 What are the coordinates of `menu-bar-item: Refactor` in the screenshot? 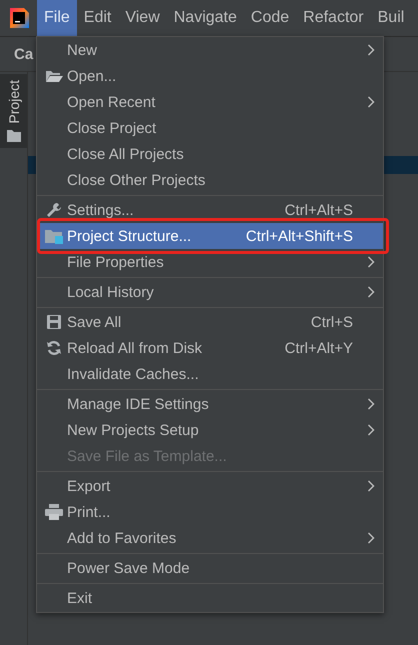 It's located at (333, 18).